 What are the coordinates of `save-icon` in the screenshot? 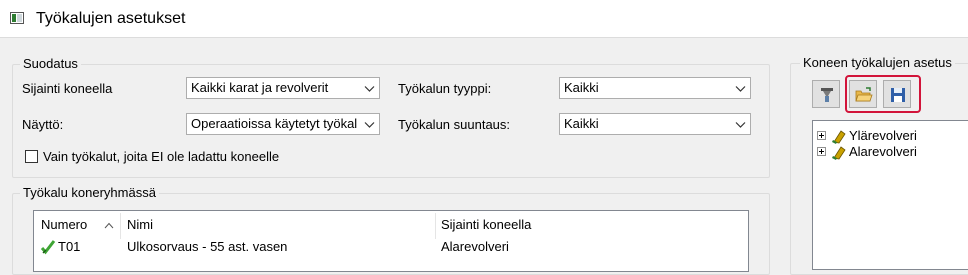 It's located at (898, 95).